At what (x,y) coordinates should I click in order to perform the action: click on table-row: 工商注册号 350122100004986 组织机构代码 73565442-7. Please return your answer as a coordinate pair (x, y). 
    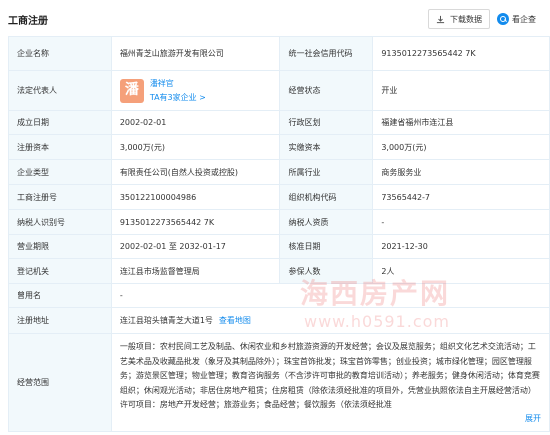
    Looking at the image, I should click on (279, 197).